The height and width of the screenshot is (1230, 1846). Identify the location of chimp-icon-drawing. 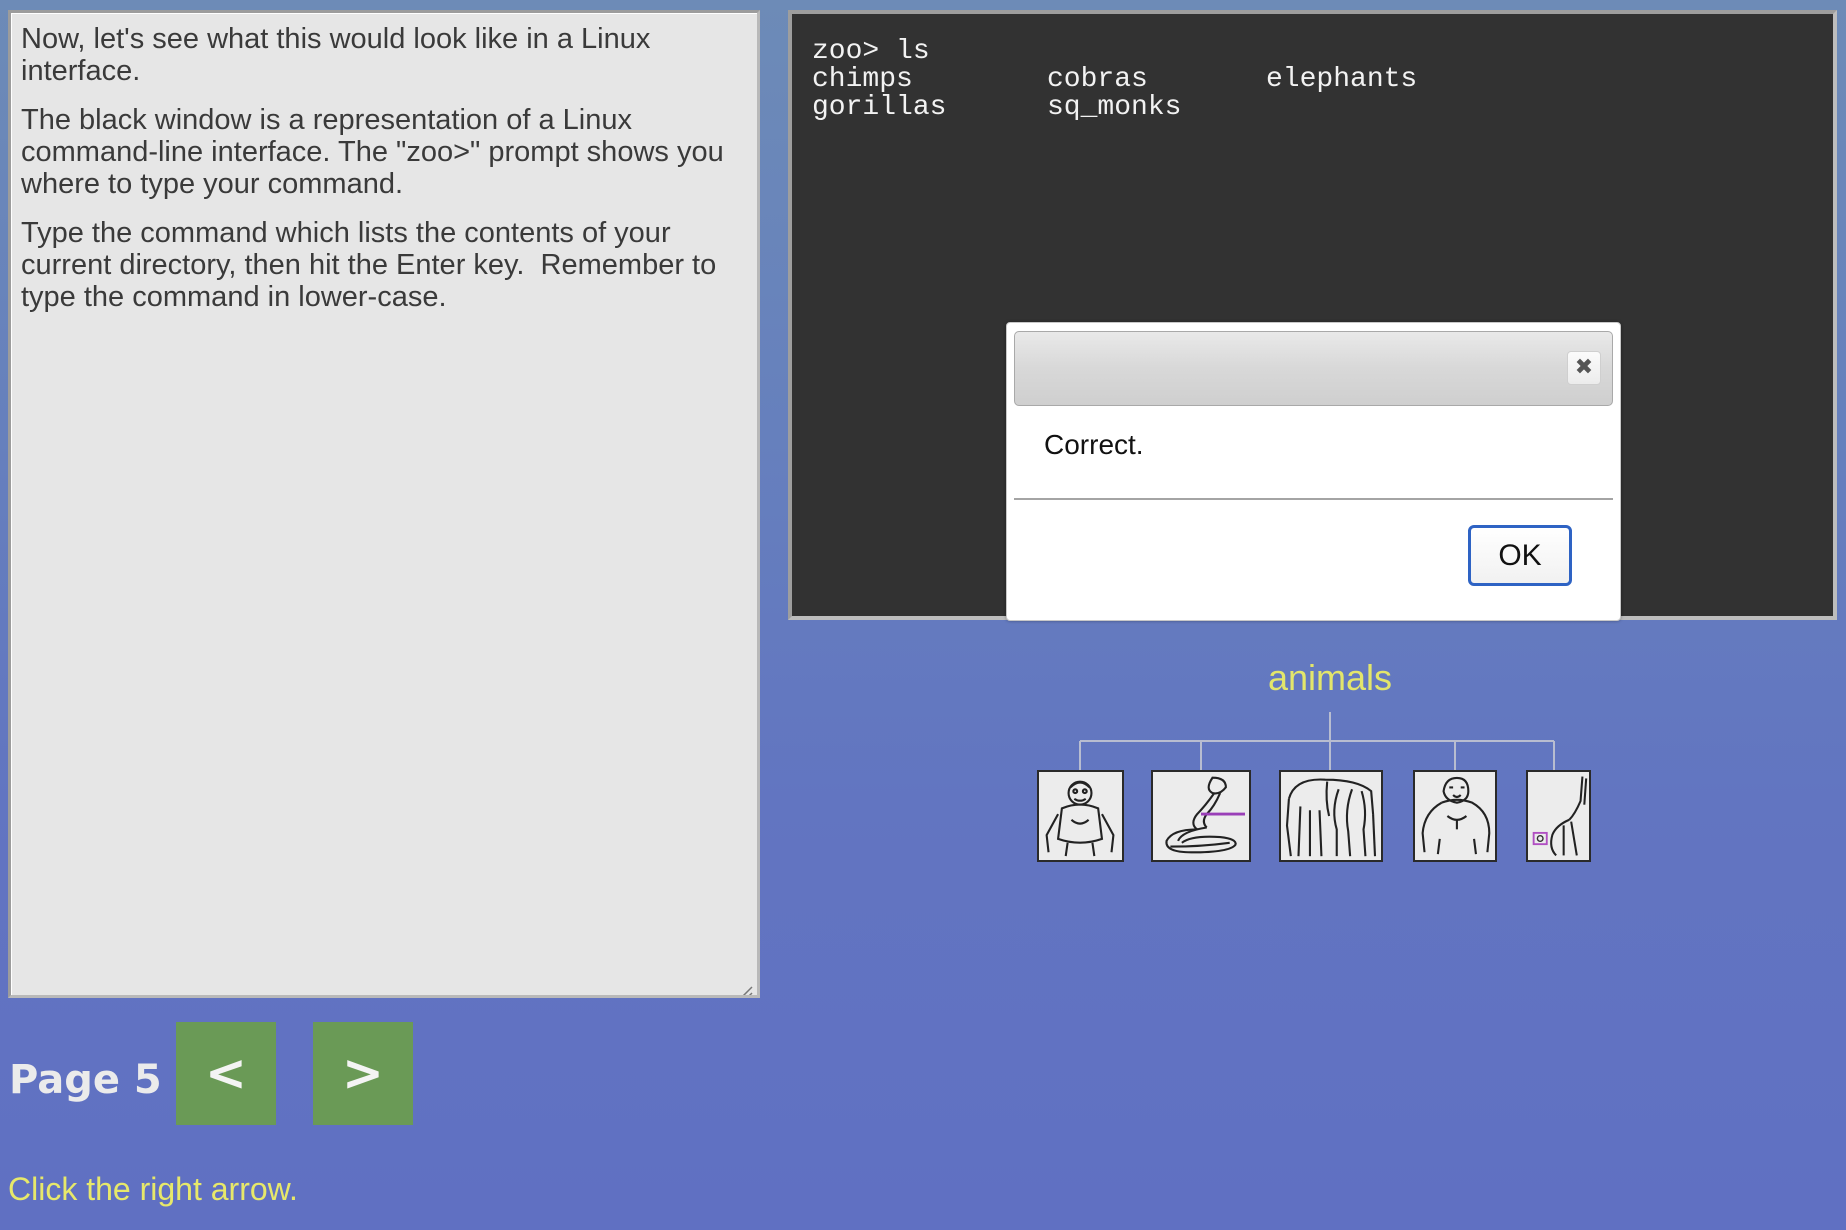
(1080, 818).